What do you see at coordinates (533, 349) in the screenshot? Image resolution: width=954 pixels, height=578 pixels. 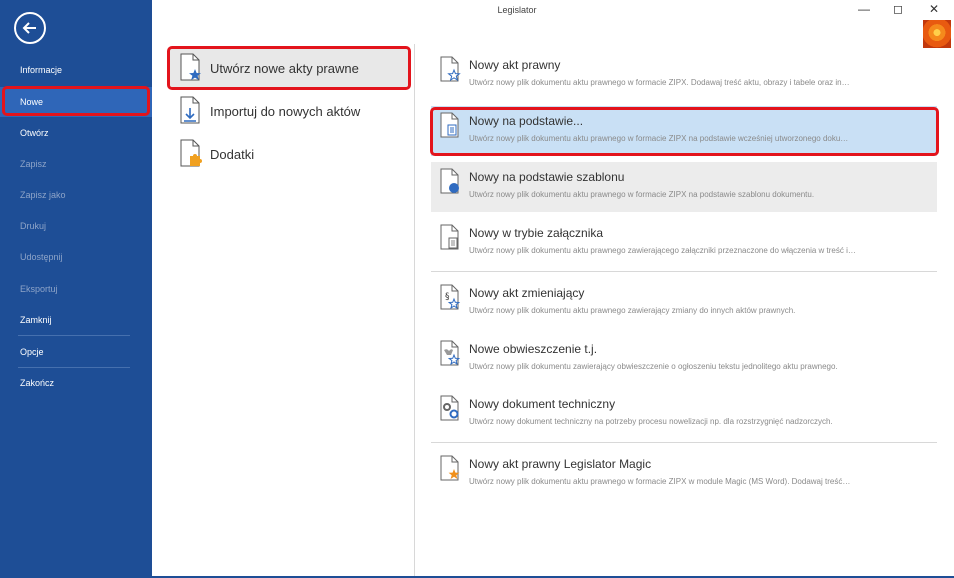 I see `option-title: Nowe obwieszczenie t.j.` at bounding box center [533, 349].